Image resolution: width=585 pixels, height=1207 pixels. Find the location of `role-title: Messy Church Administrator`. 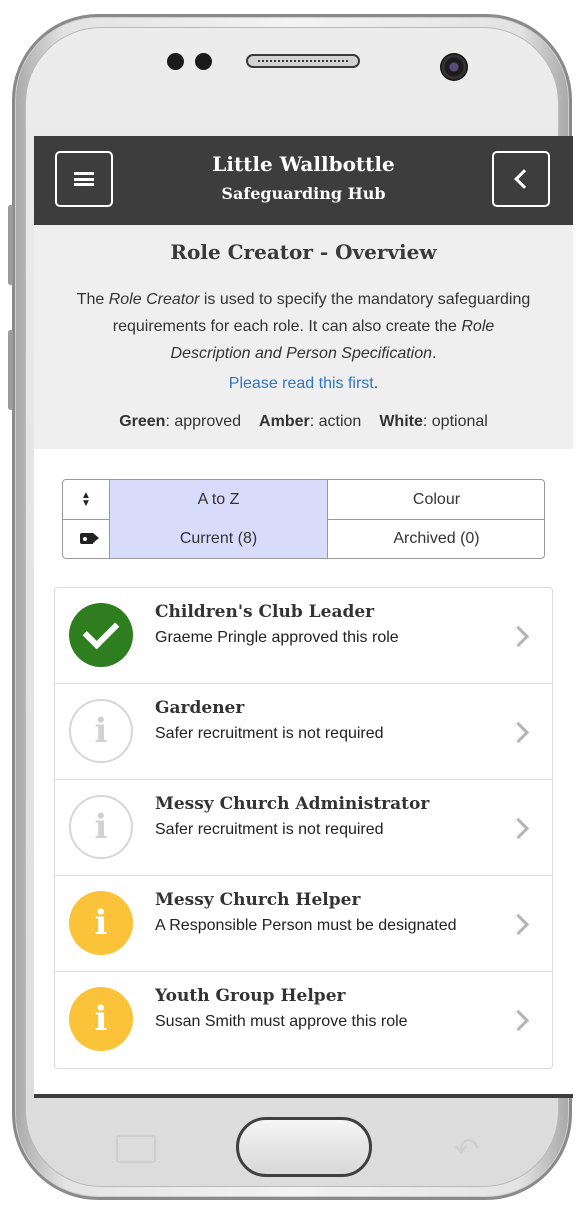

role-title: Messy Church Administrator is located at coordinates (292, 804).